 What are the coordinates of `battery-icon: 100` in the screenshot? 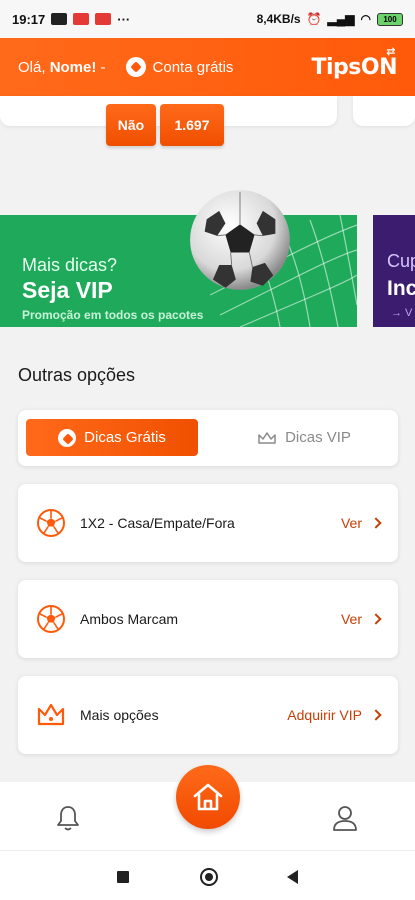 It's located at (390, 19).